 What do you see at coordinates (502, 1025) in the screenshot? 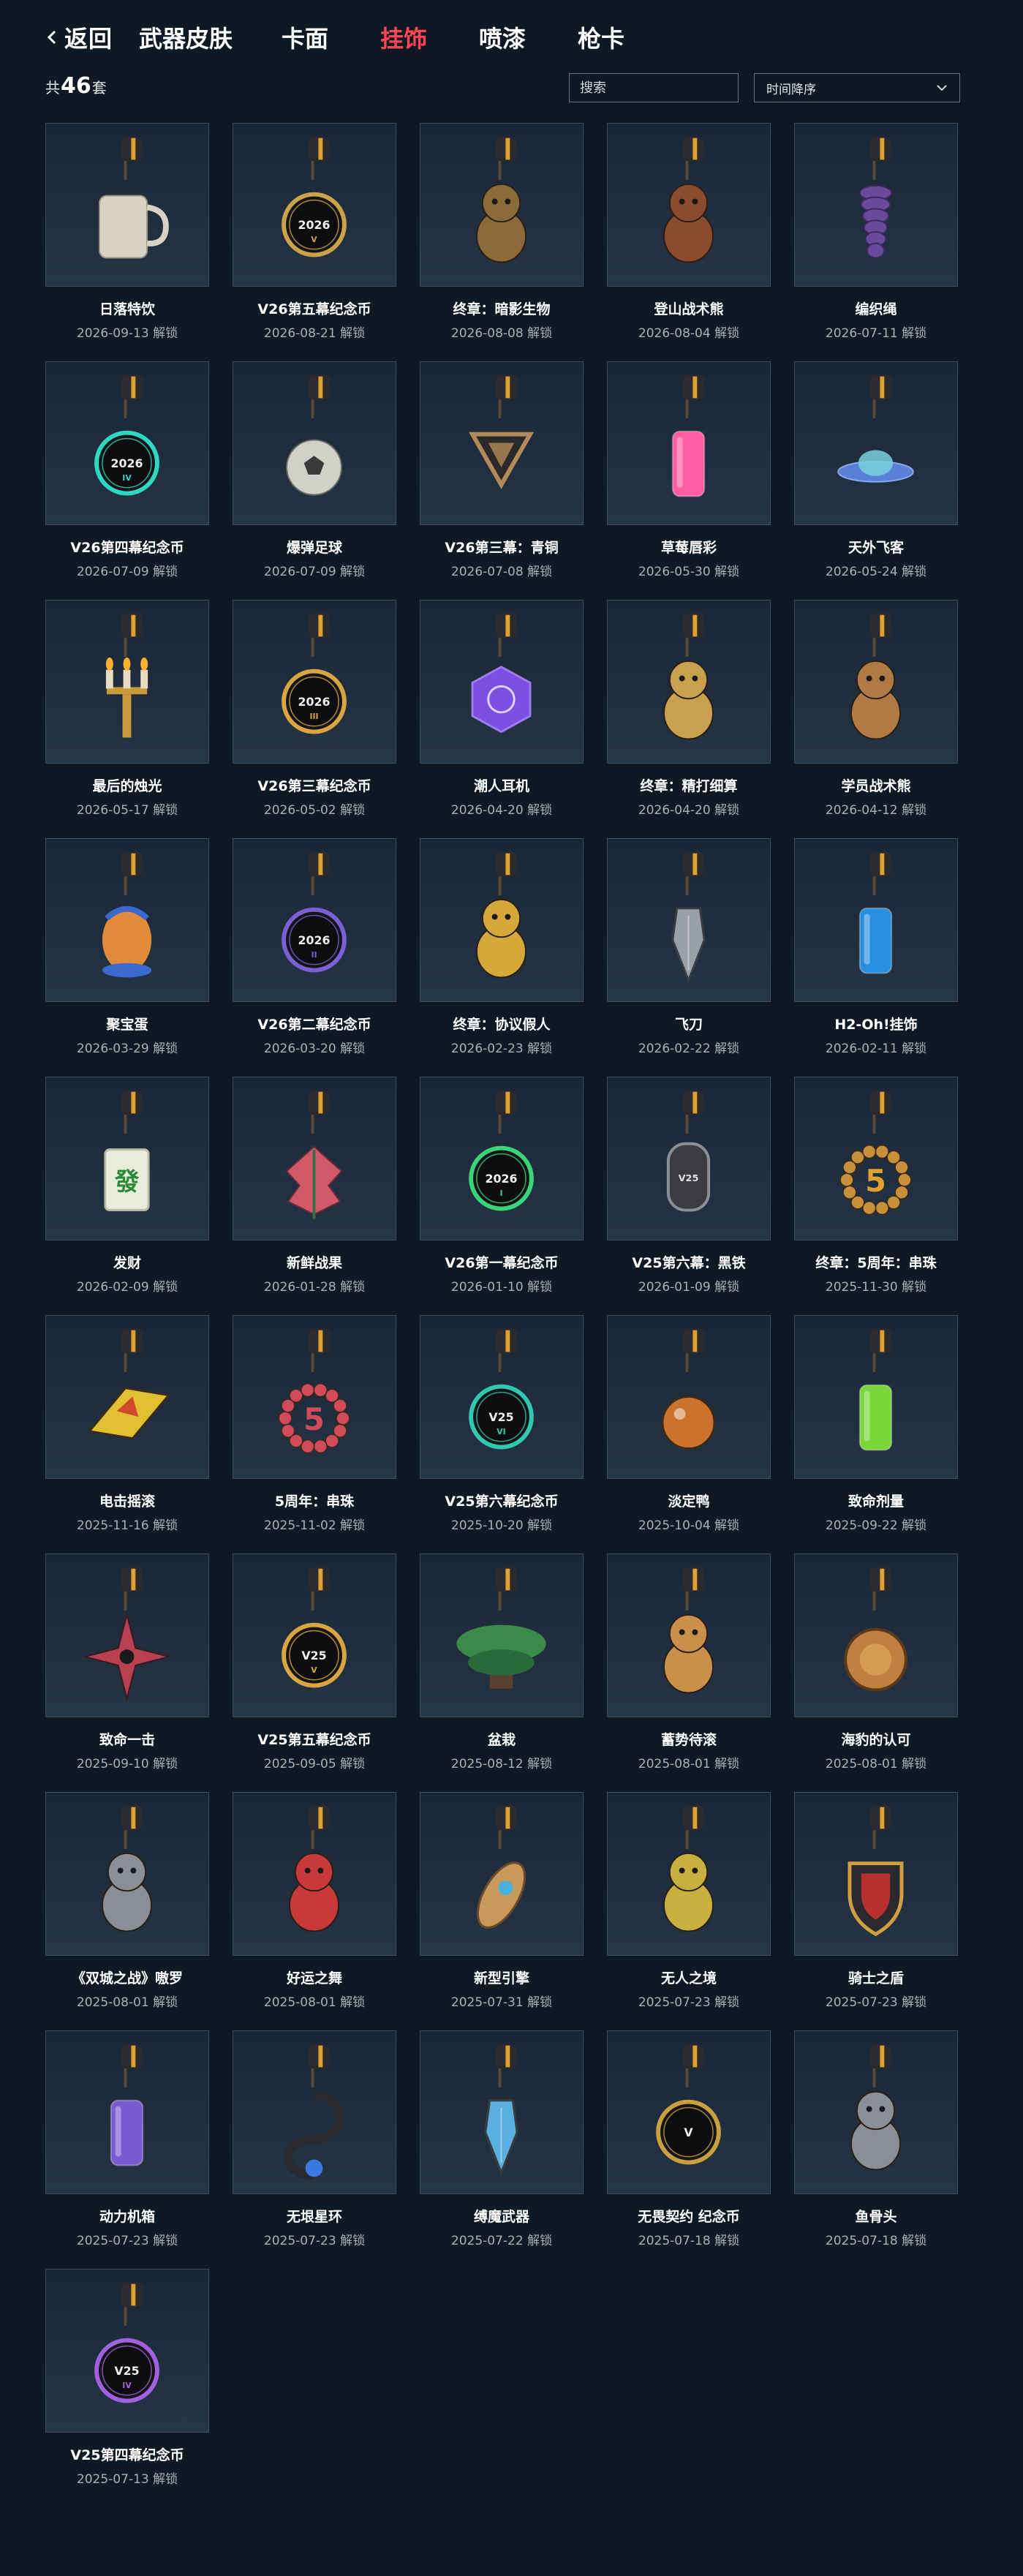
I see `buddy-name: 终章：协议假人` at bounding box center [502, 1025].